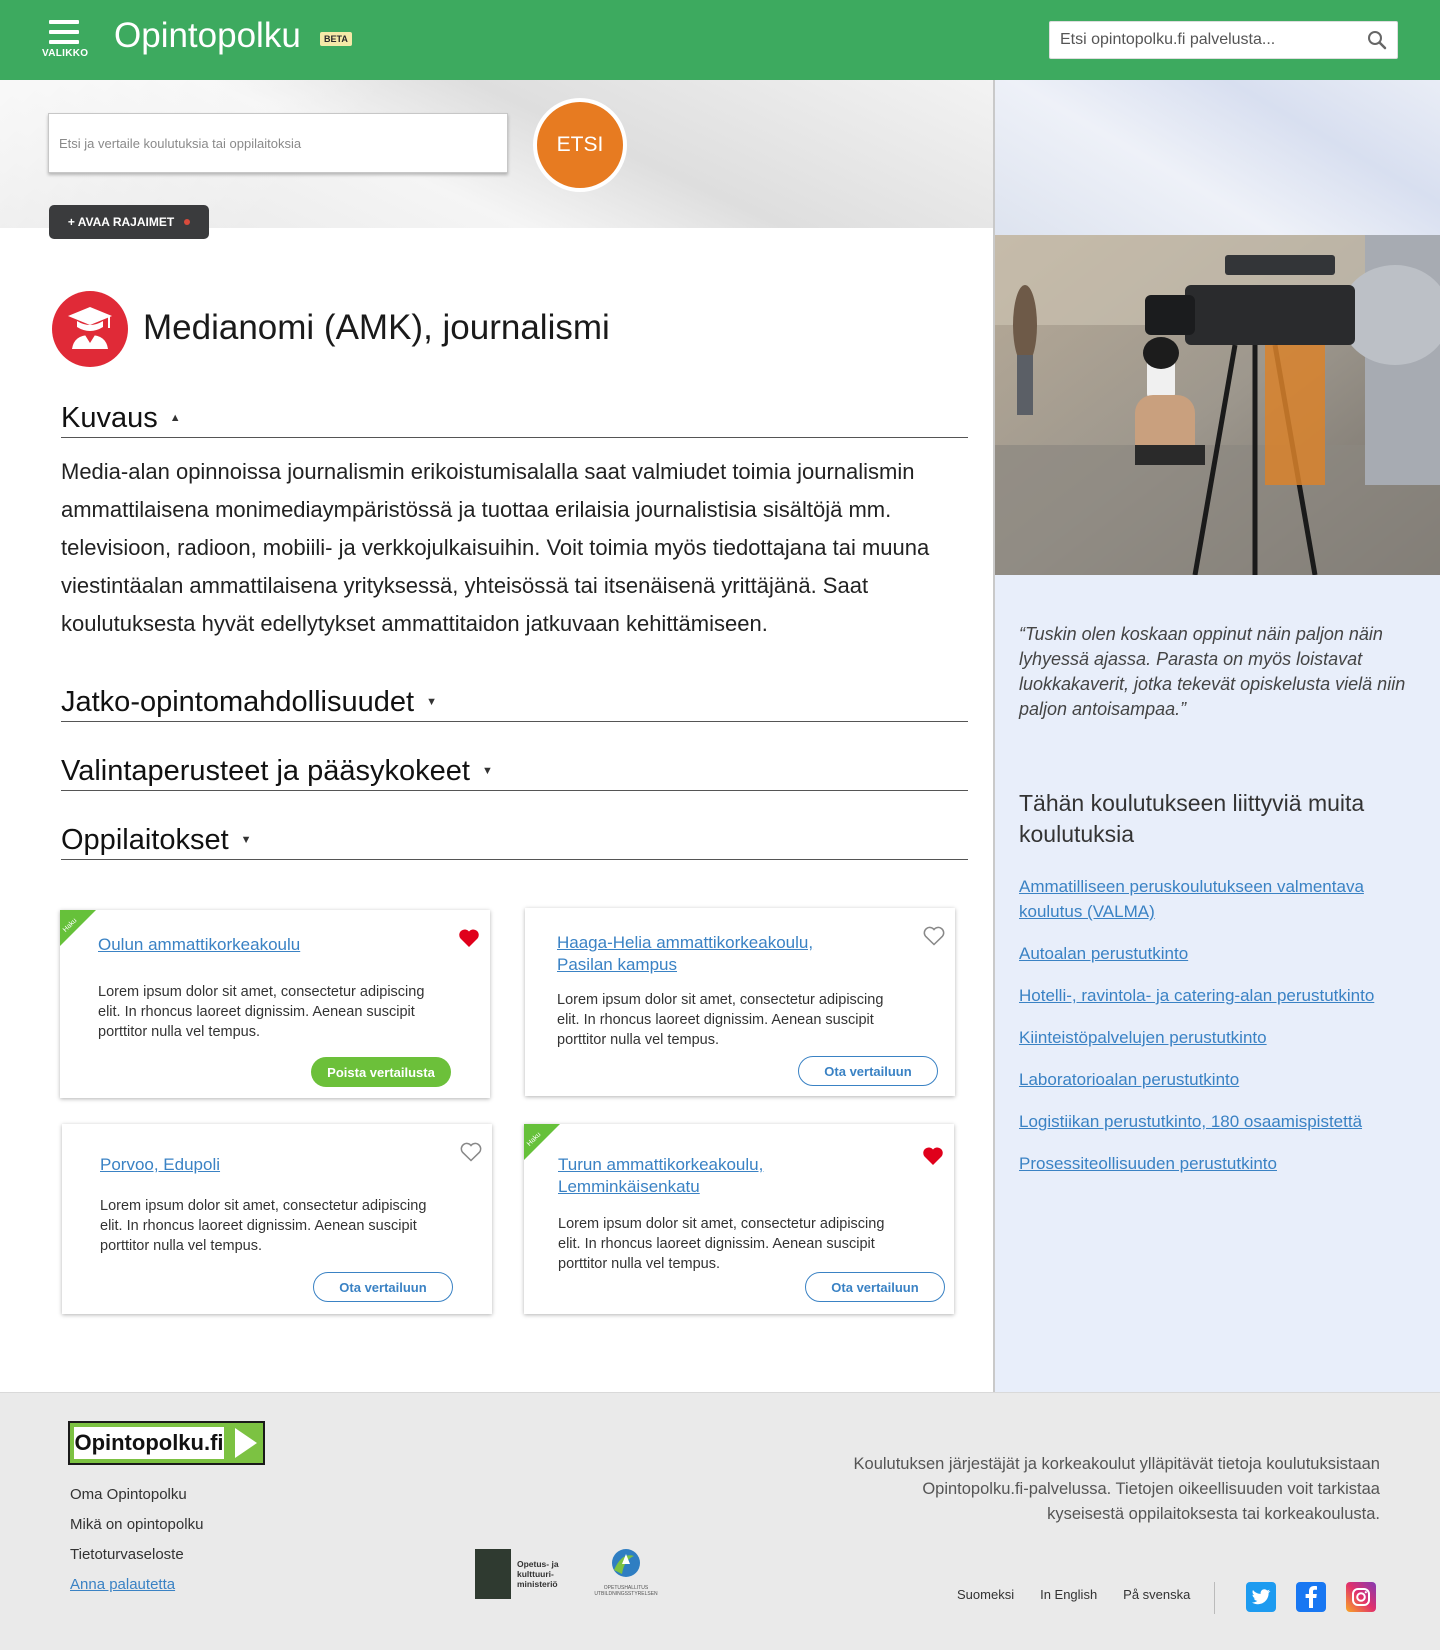 This screenshot has height=1650, width=1440. I want to click on footer-logo-text: Opintopolku.fi, so click(149, 1443).